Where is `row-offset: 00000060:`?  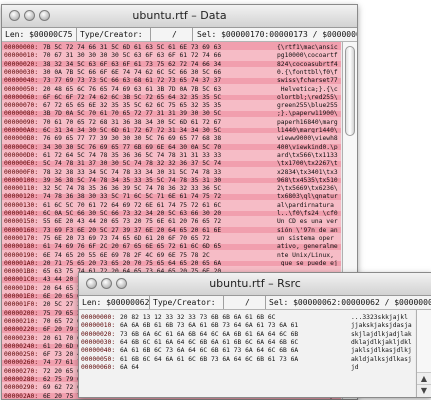
row-offset: 00000060: is located at coordinates (98, 367).